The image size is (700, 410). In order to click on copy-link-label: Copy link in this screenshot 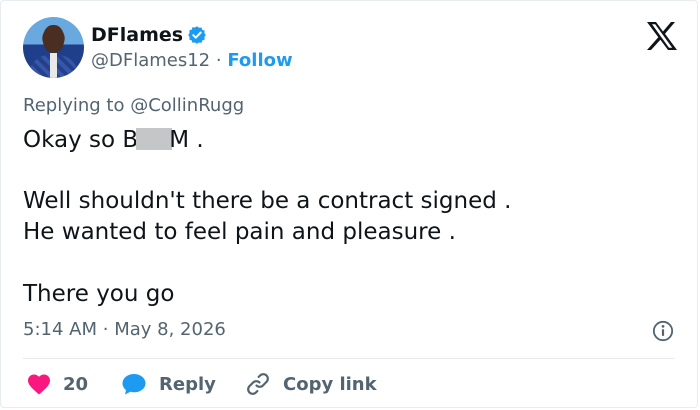, I will do `click(330, 384)`.